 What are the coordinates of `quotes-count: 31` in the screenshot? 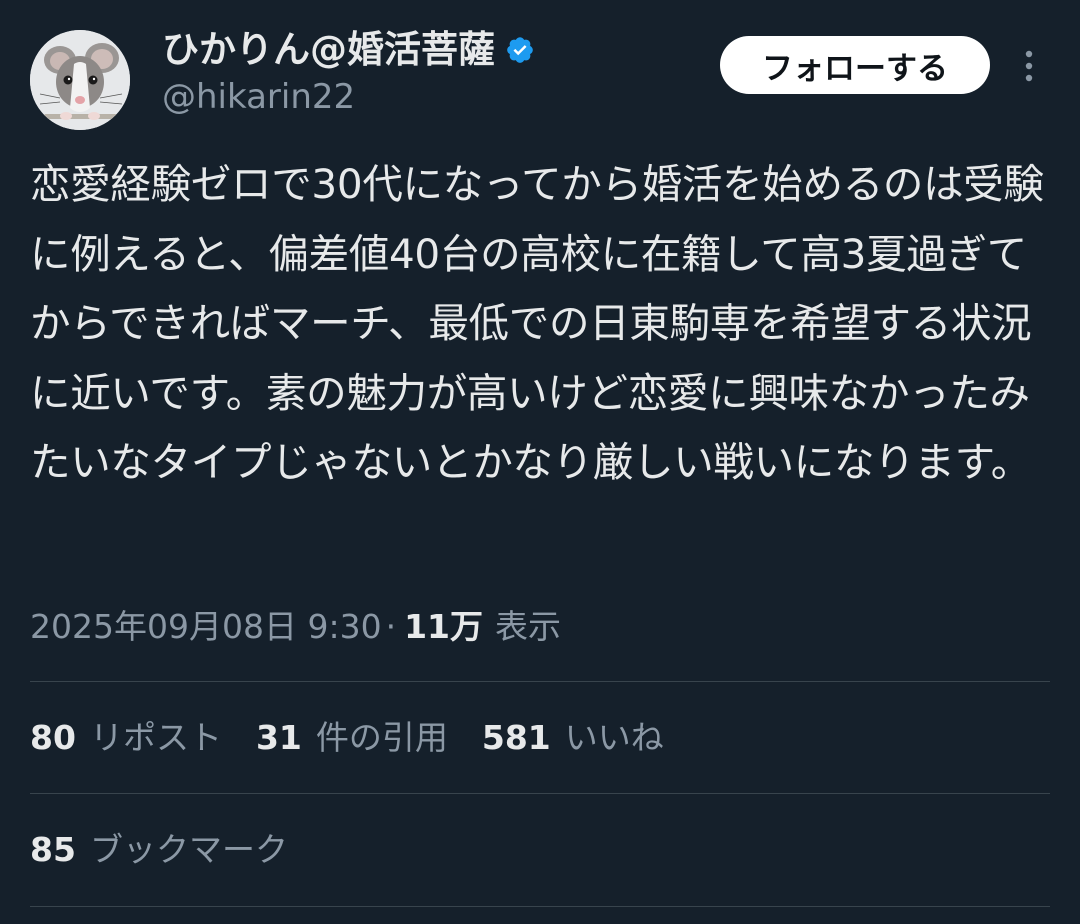 It's located at (278, 737).